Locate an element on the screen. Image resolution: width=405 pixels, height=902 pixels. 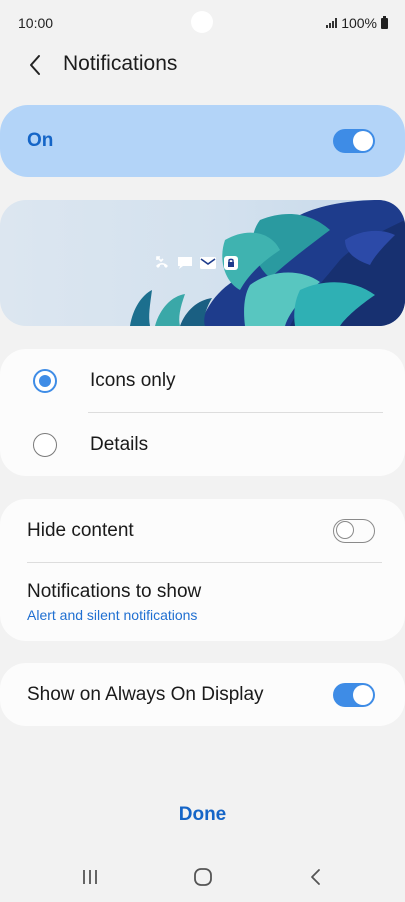
radio-details is located at coordinates (45, 445).